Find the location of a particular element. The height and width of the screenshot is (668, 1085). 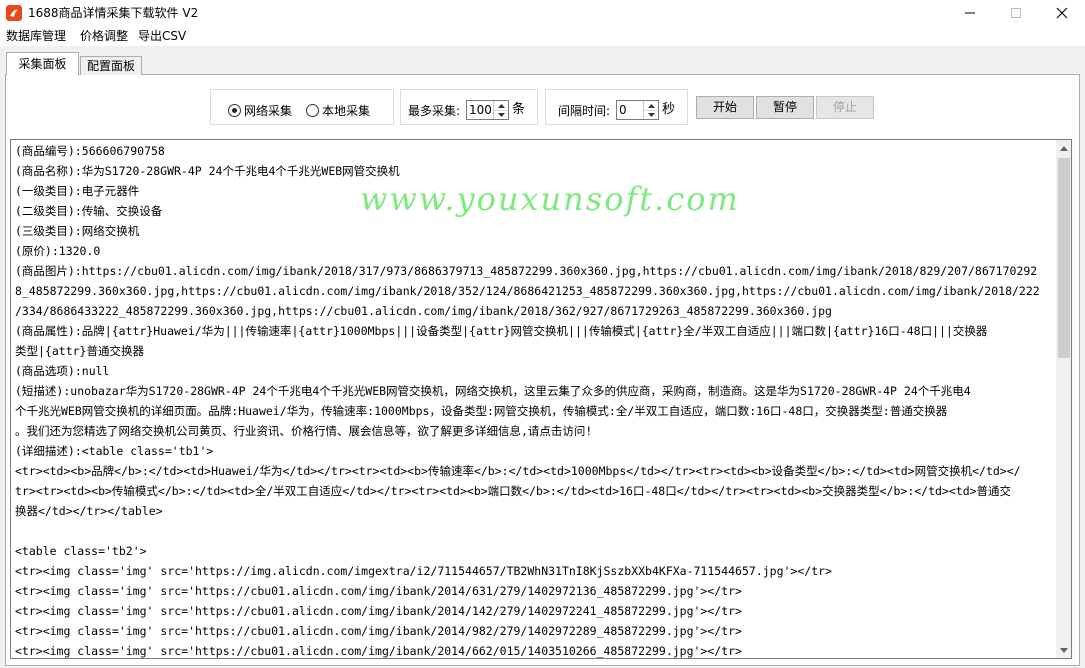

scroll-up-icon is located at coordinates (1064, 148).